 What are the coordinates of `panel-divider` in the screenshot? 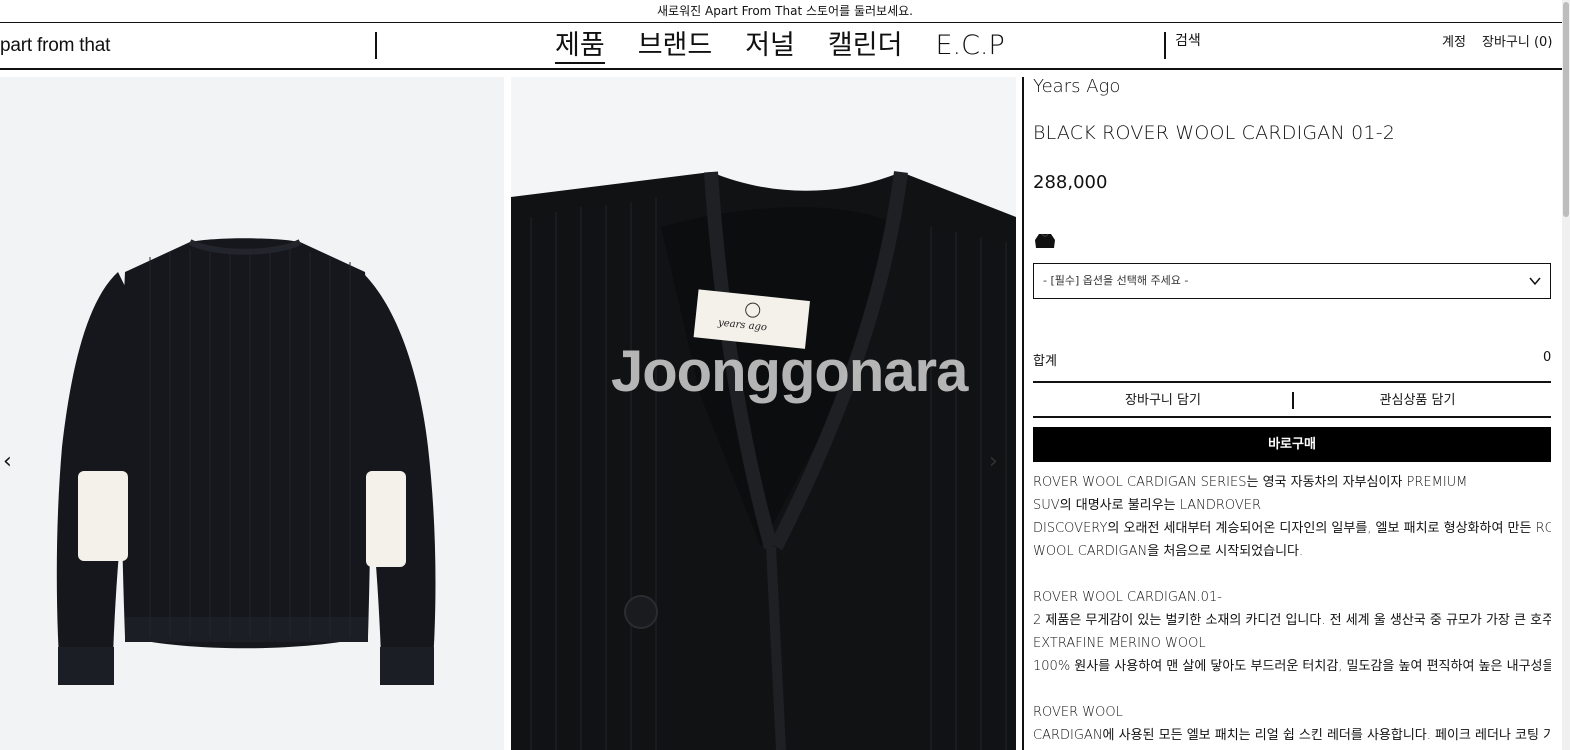 It's located at (1023, 413).